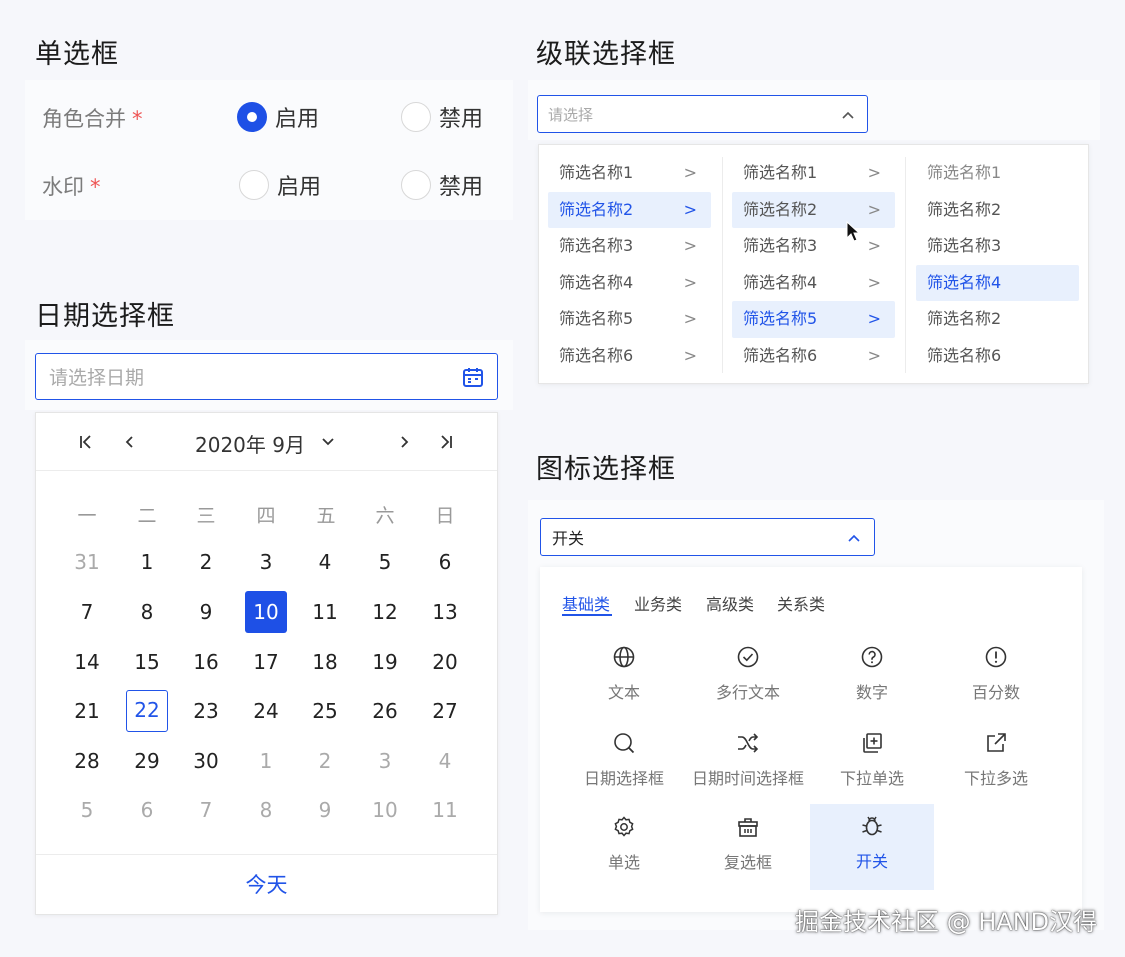  Describe the element at coordinates (445, 662) in the screenshot. I see `calendar-day: 20` at that location.